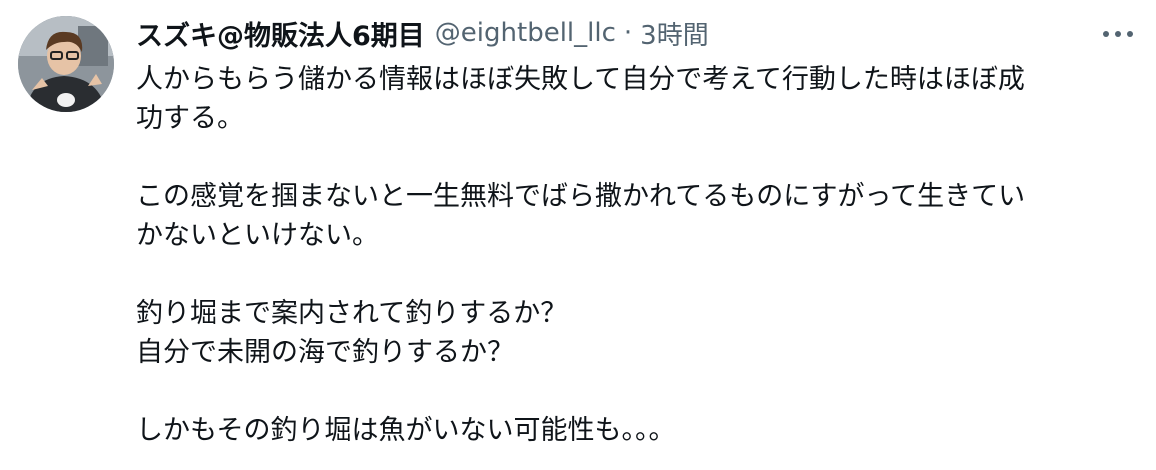 Image resolution: width=1156 pixels, height=470 pixels. Describe the element at coordinates (581, 196) in the screenshot. I see `tweet-line: この感覚を掴まないと一生無料でばら撒かれてるものにすがって生きてい` at that location.